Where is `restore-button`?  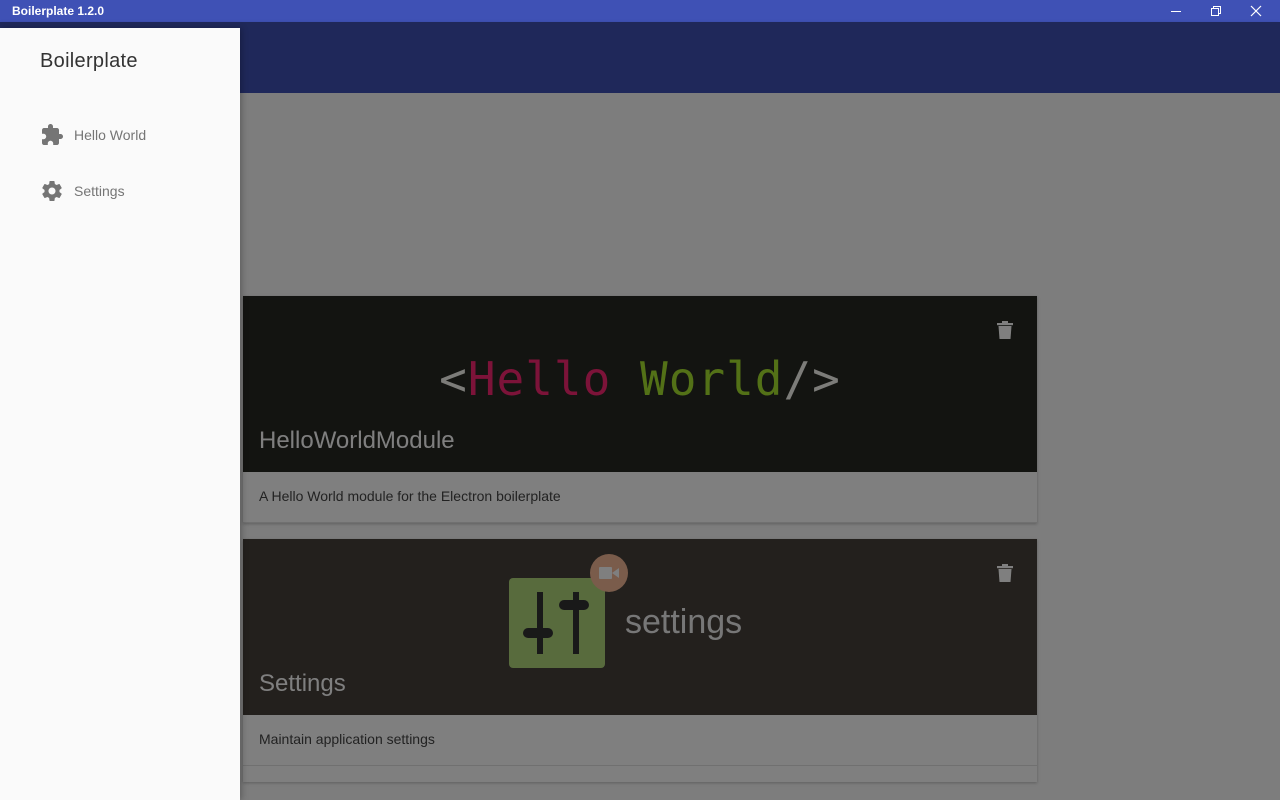 restore-button is located at coordinates (1216, 11).